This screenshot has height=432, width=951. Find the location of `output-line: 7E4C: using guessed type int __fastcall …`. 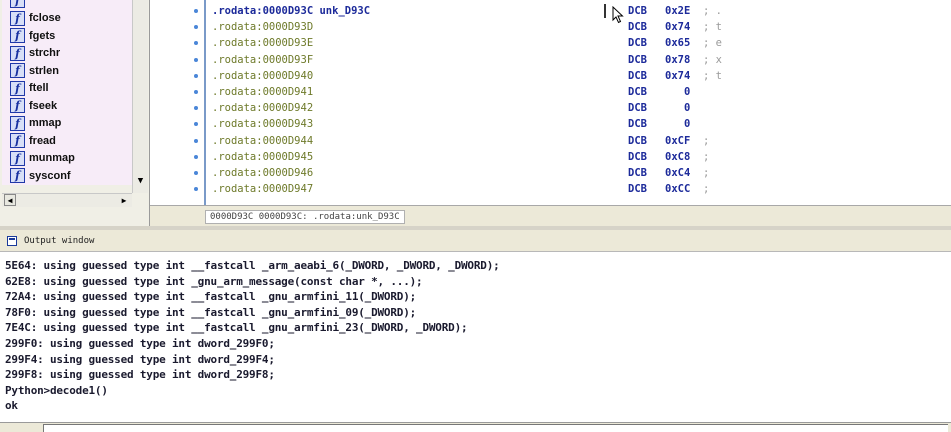

output-line: 7E4C: using guessed type int __fastcall … is located at coordinates (236, 328).